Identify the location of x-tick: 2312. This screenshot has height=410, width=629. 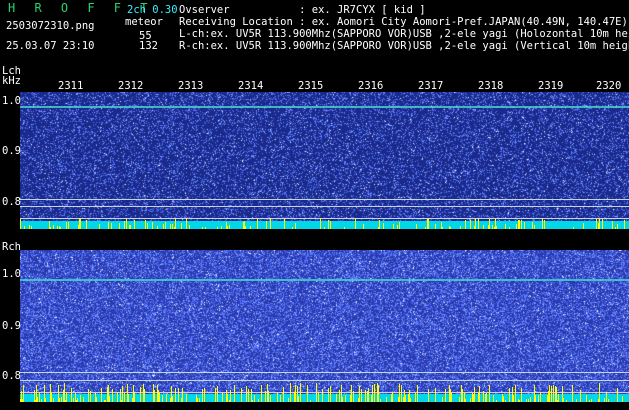
(131, 86).